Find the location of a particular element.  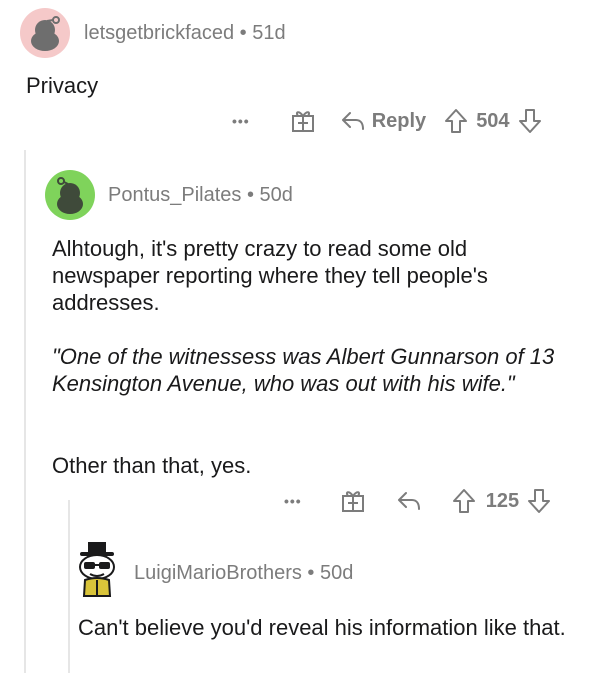

reply-button: Reply is located at coordinates (399, 121).